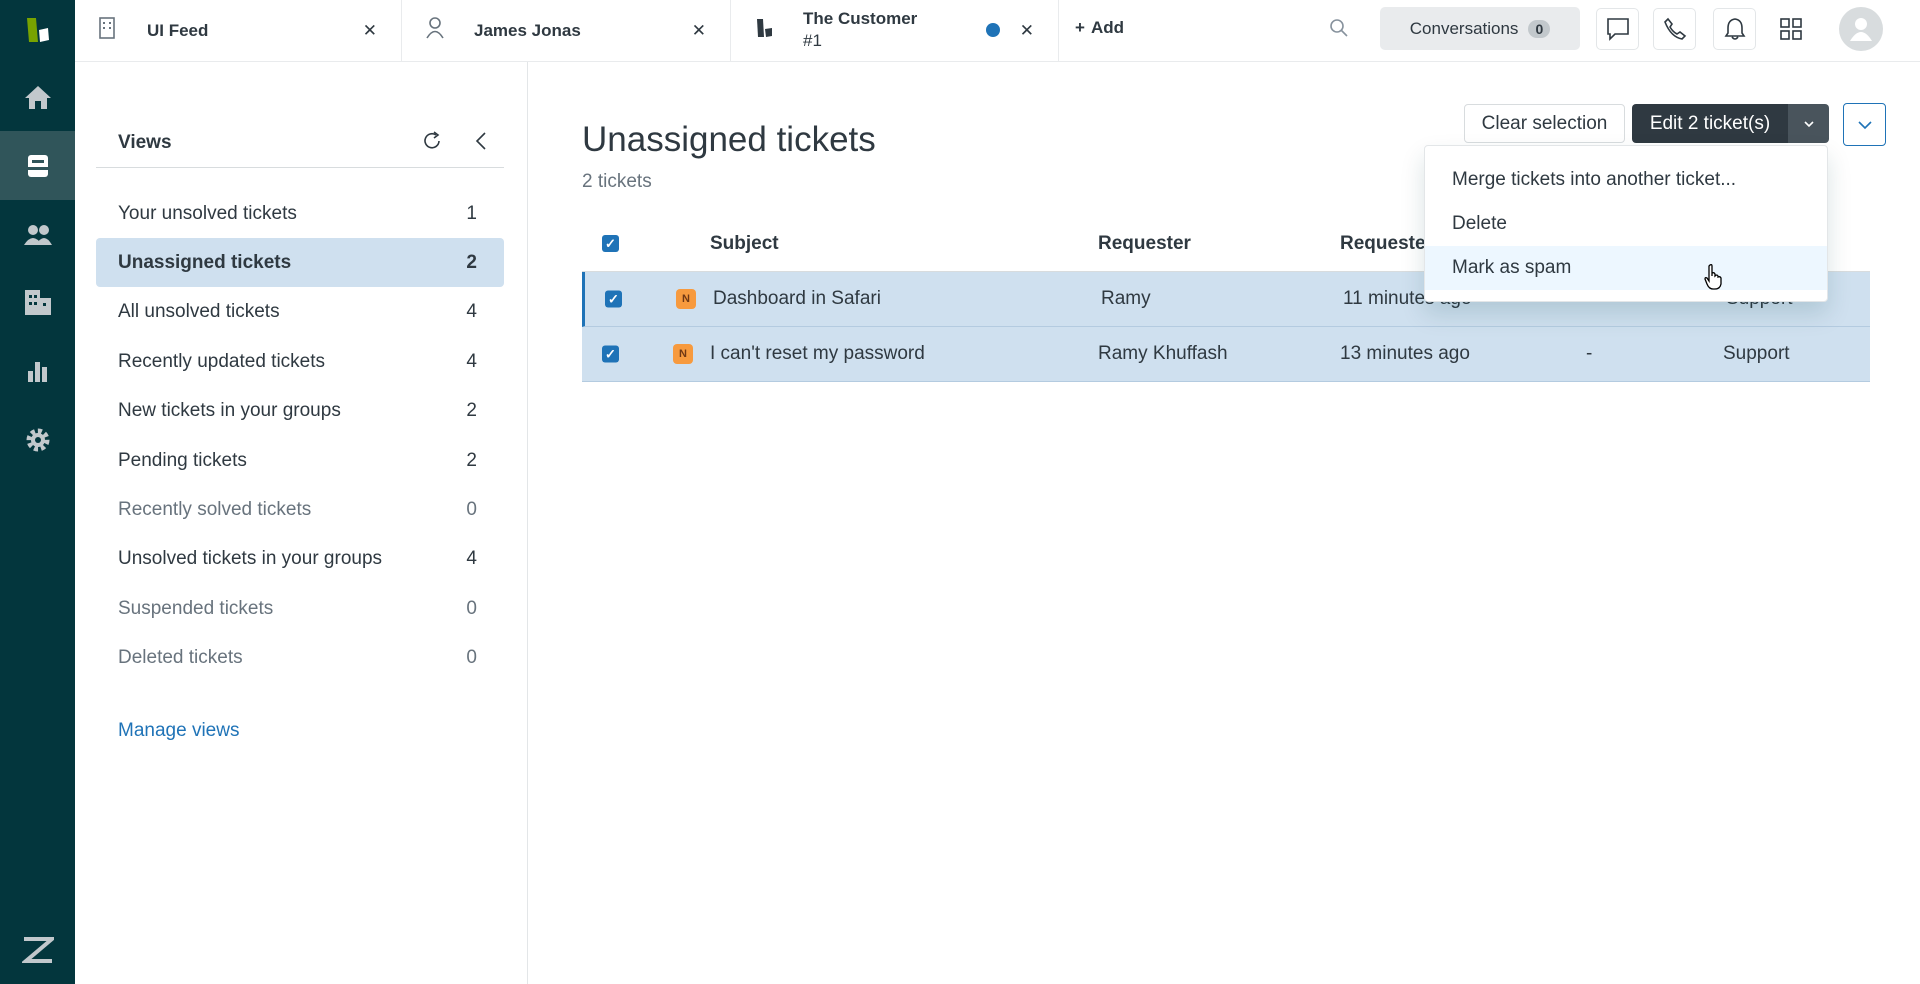 The width and height of the screenshot is (1920, 984). Describe the element at coordinates (765, 30) in the screenshot. I see `zendesk-icon` at that location.